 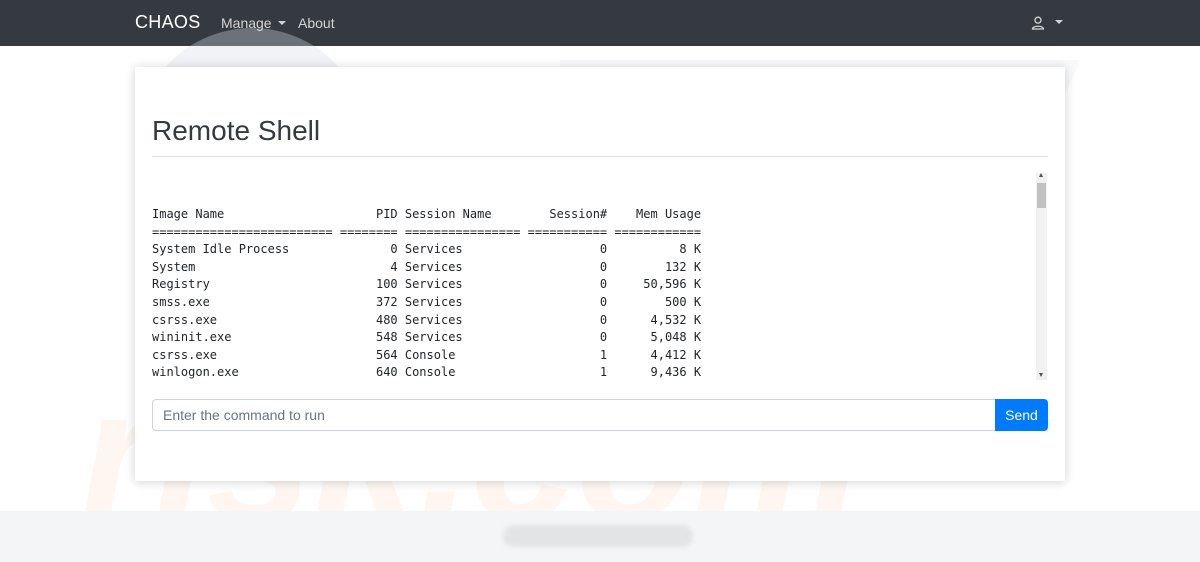 I want to click on output-scrollbar, so click(x=1041, y=276).